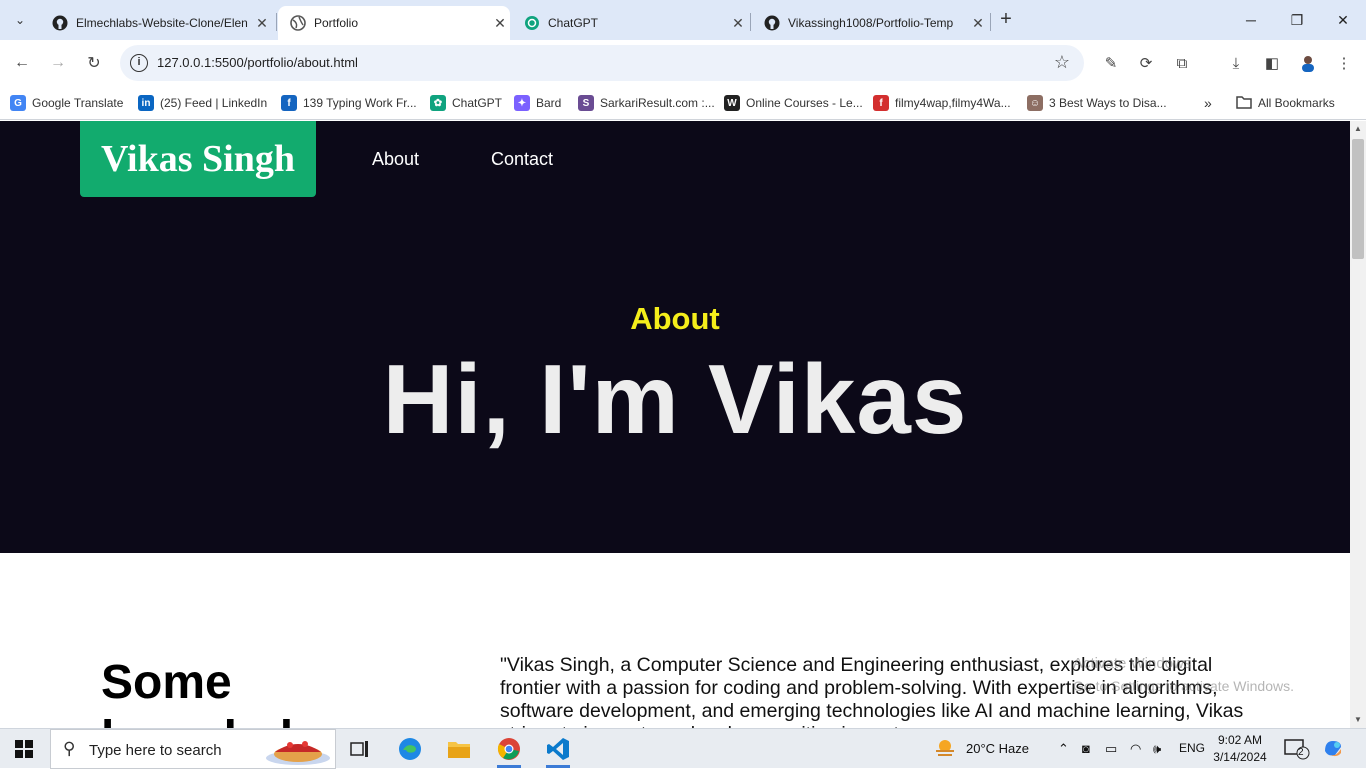 The width and height of the screenshot is (1366, 769). Describe the element at coordinates (1297, 20) in the screenshot. I see `restore-icon: ❐` at that location.